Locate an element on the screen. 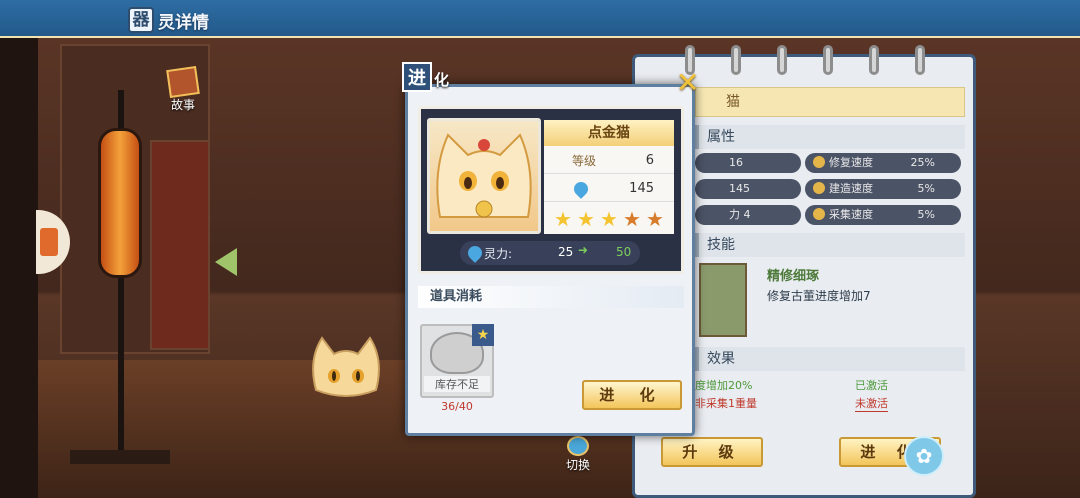 This screenshot has height=498, width=1080. power-label: 灵力: is located at coordinates (498, 254).